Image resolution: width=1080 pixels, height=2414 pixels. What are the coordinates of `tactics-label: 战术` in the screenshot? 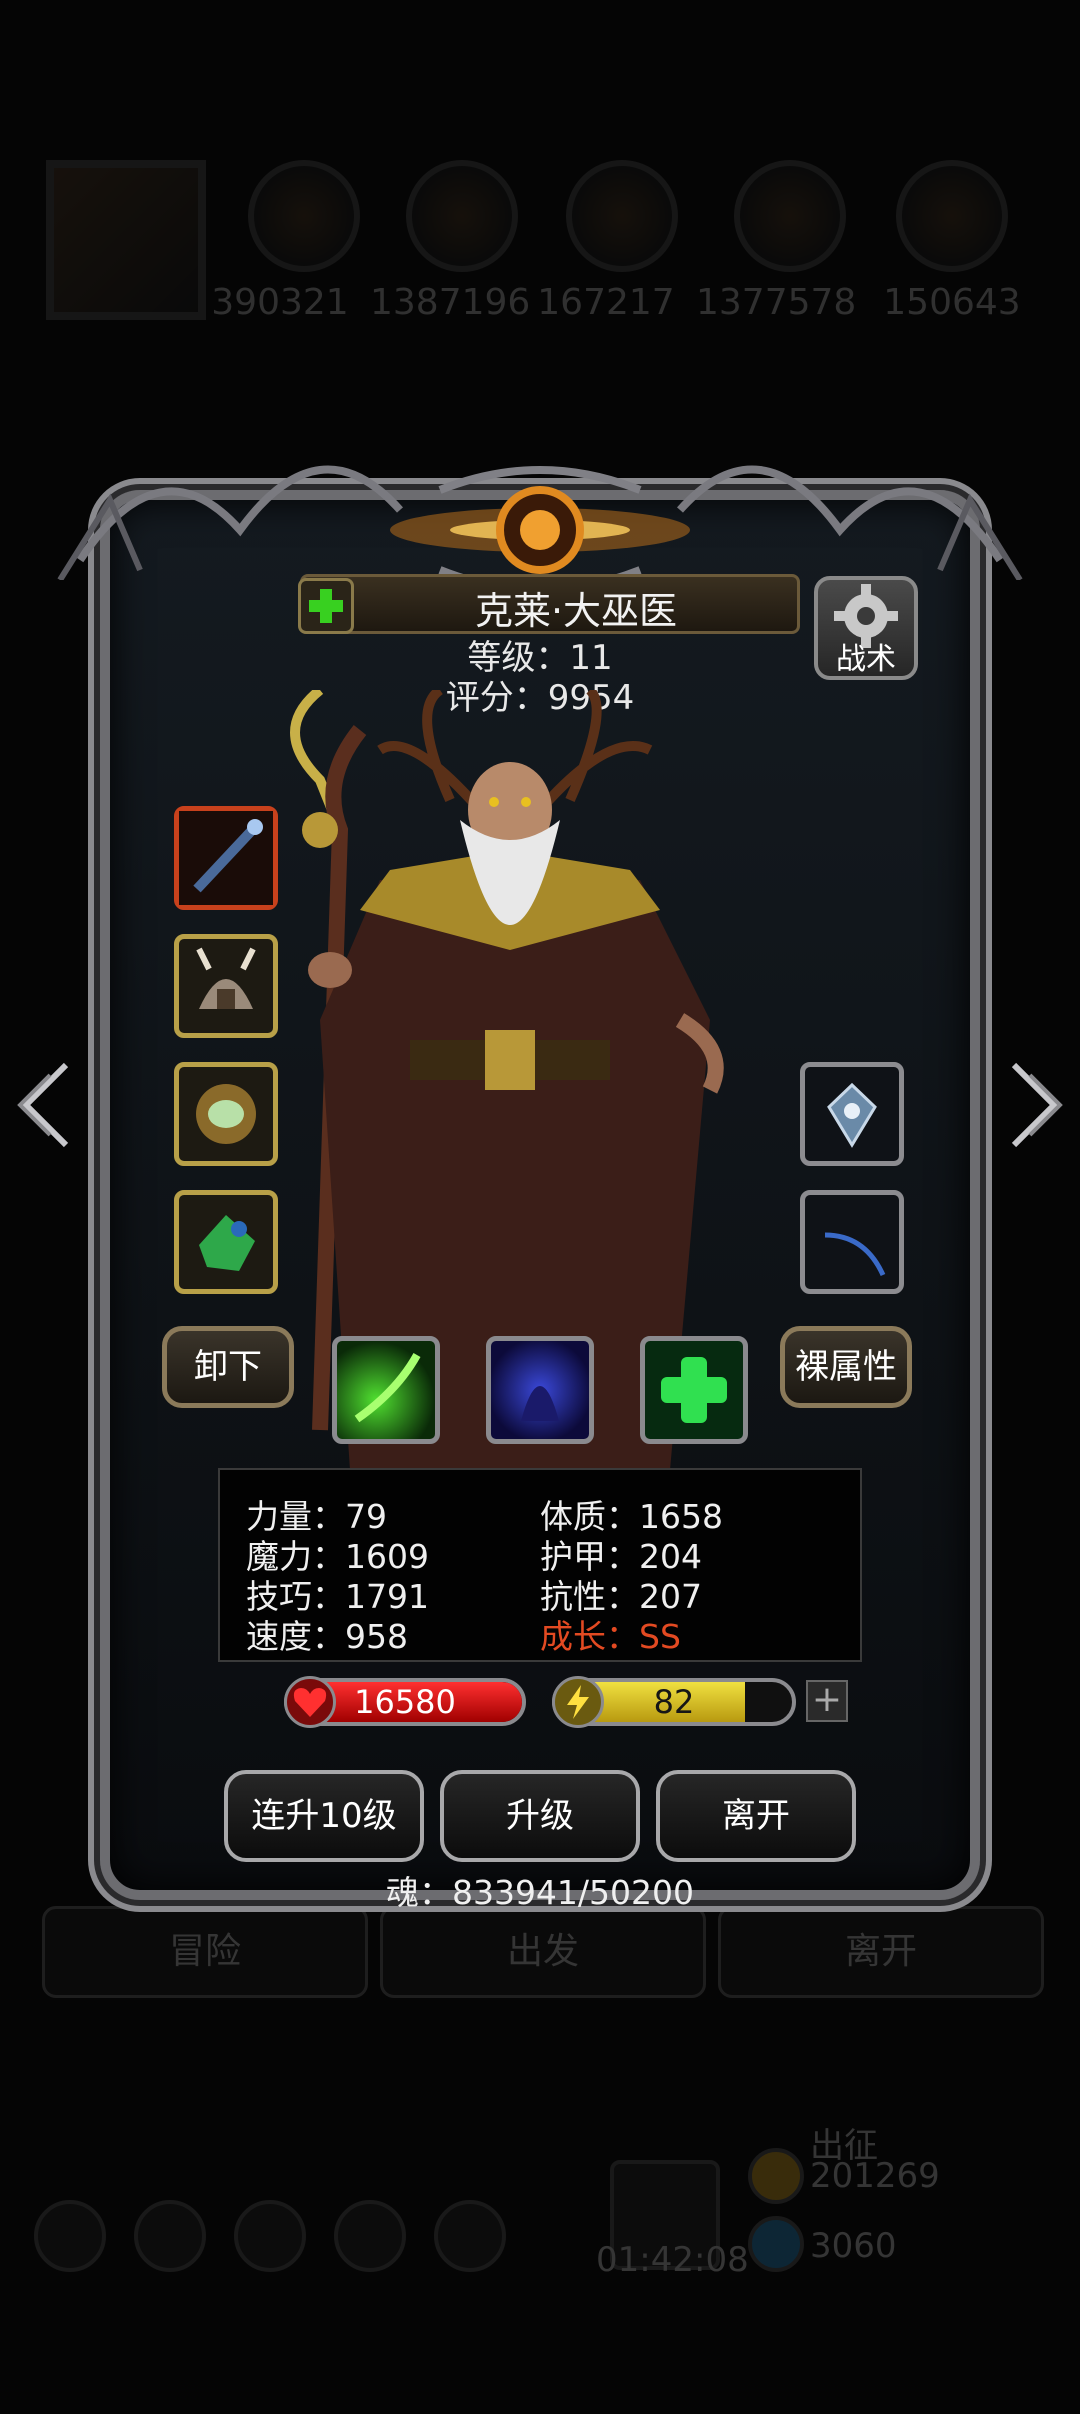 It's located at (866, 659).